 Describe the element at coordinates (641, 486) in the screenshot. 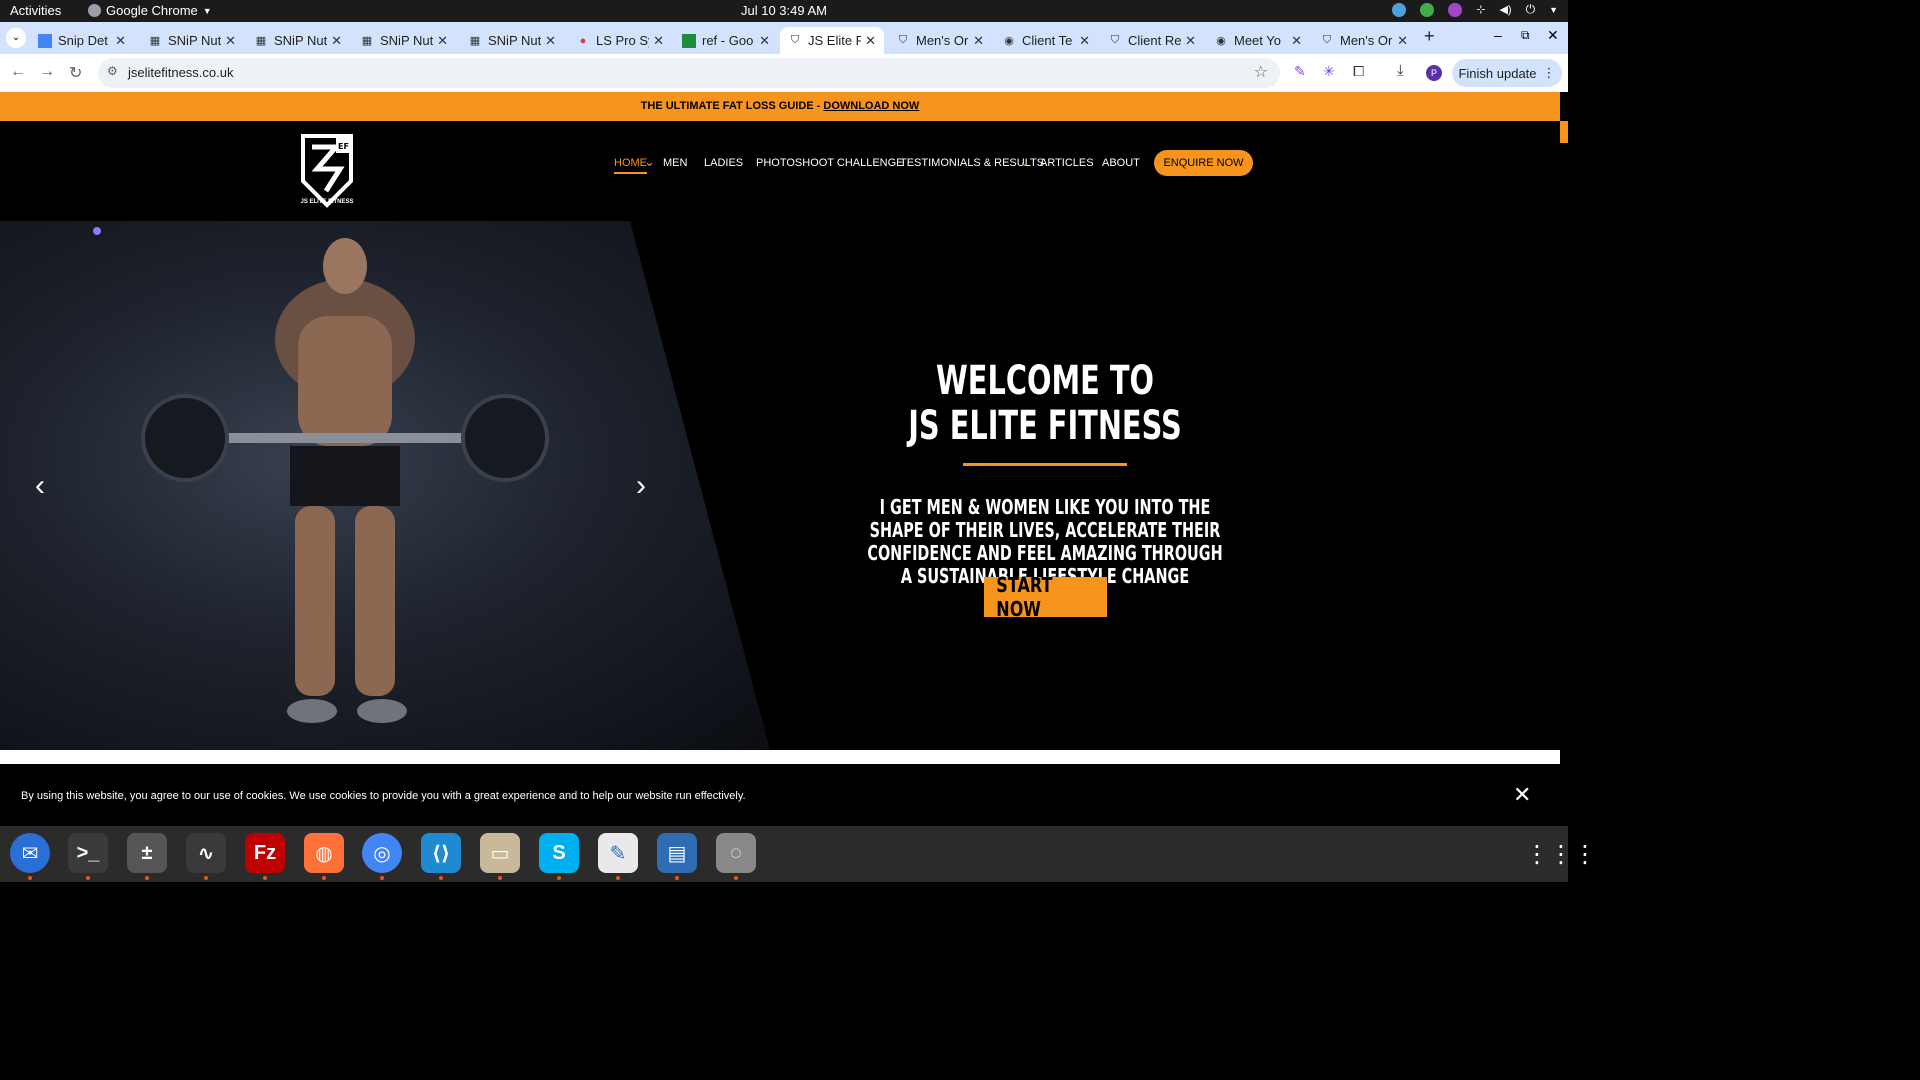

I see `next-slide-arrow-icon: ›` at that location.